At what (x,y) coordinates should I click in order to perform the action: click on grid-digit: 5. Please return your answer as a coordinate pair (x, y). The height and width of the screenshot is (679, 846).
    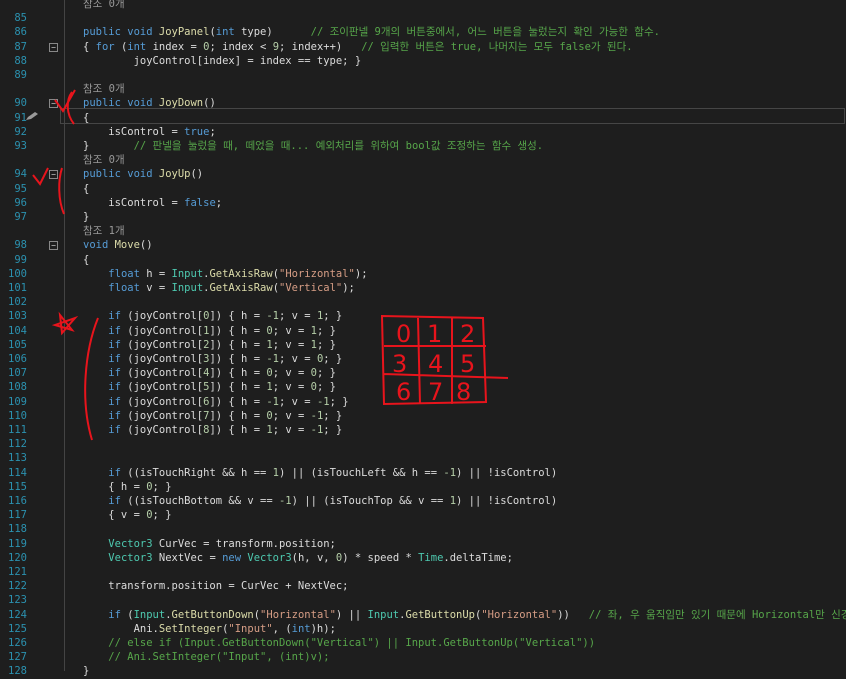
    Looking at the image, I should click on (467, 364).